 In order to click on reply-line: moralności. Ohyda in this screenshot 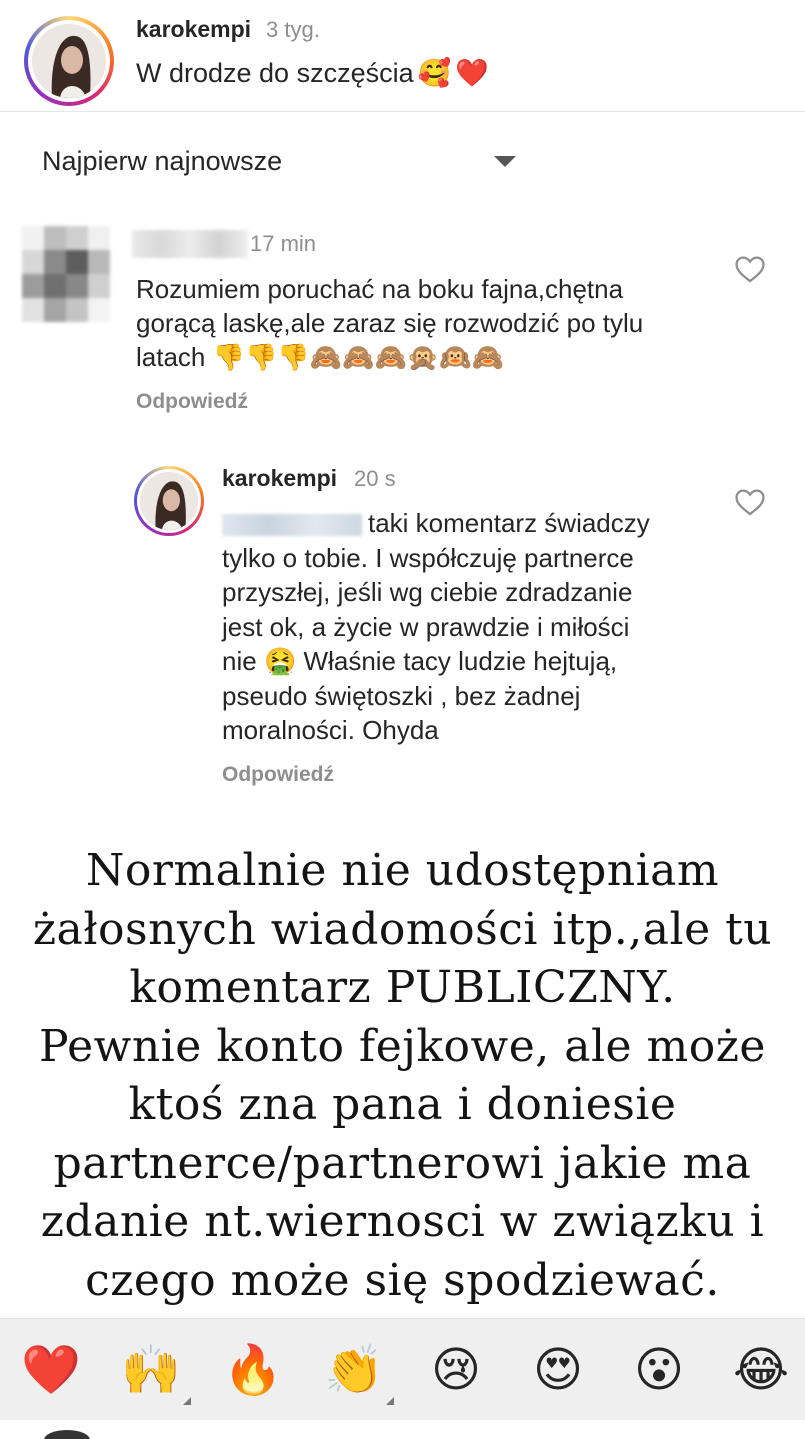, I will do `click(330, 730)`.